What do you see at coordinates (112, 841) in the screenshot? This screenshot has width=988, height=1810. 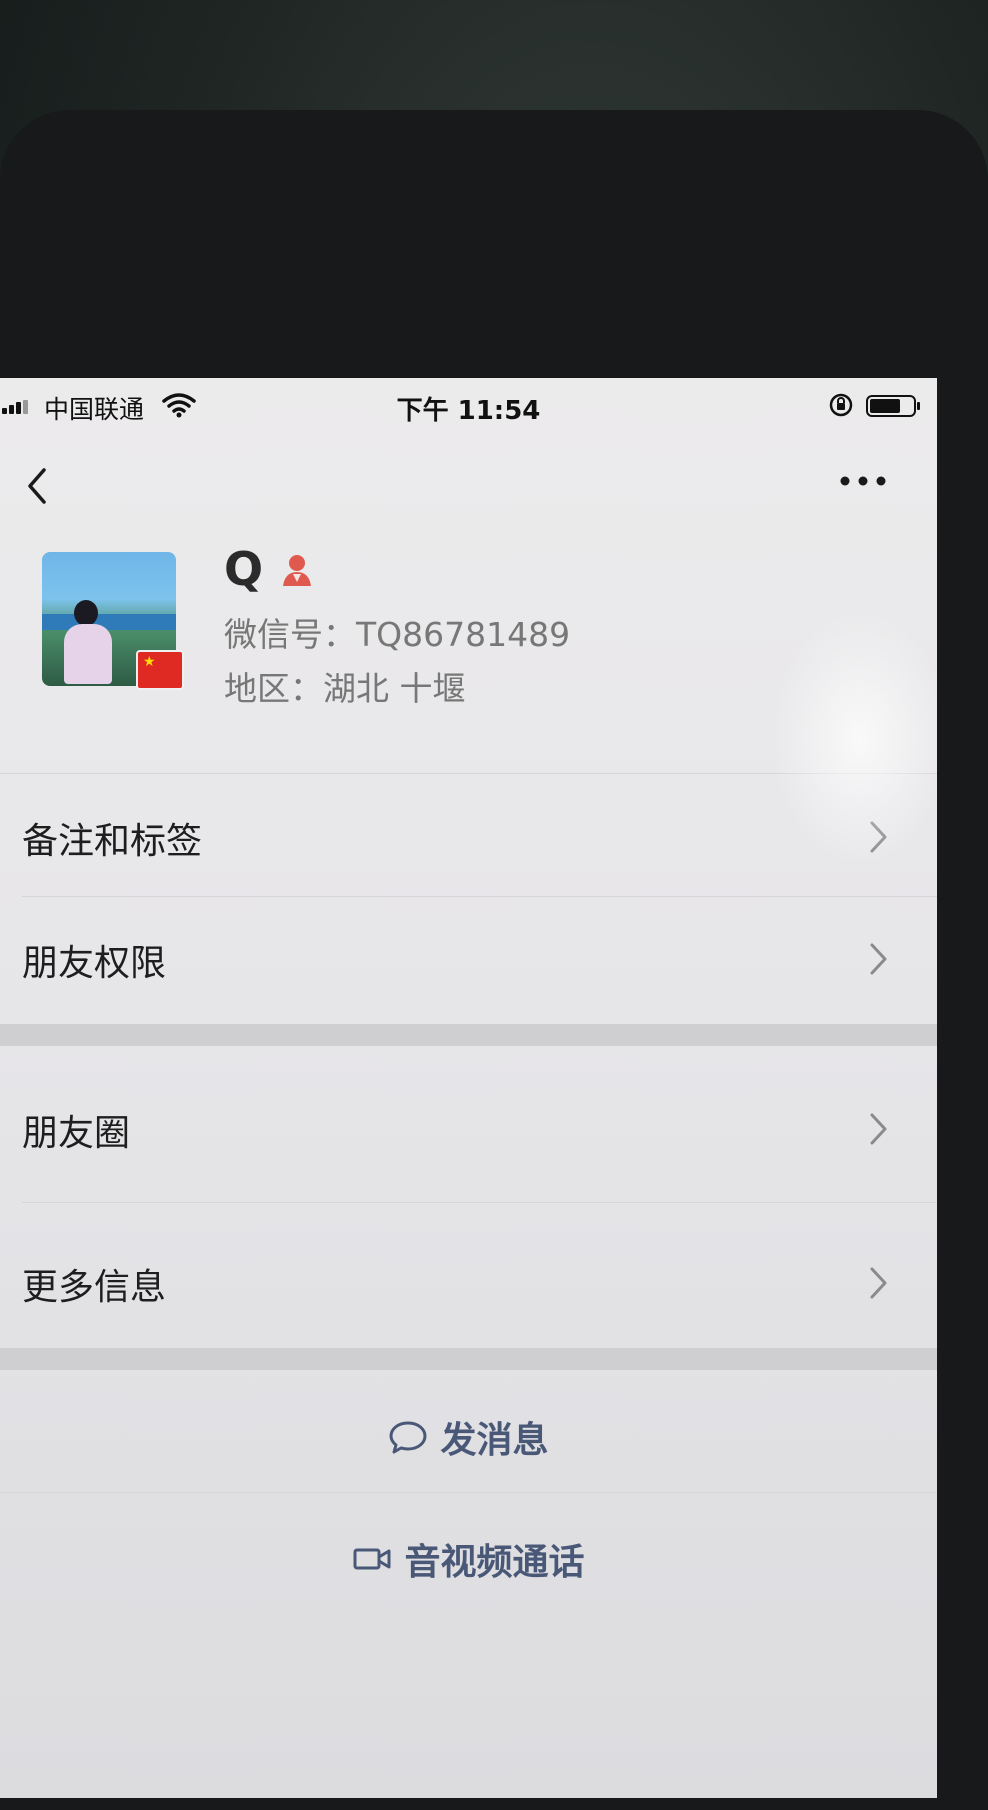 I see `menu-item-label: 备注和标签` at bounding box center [112, 841].